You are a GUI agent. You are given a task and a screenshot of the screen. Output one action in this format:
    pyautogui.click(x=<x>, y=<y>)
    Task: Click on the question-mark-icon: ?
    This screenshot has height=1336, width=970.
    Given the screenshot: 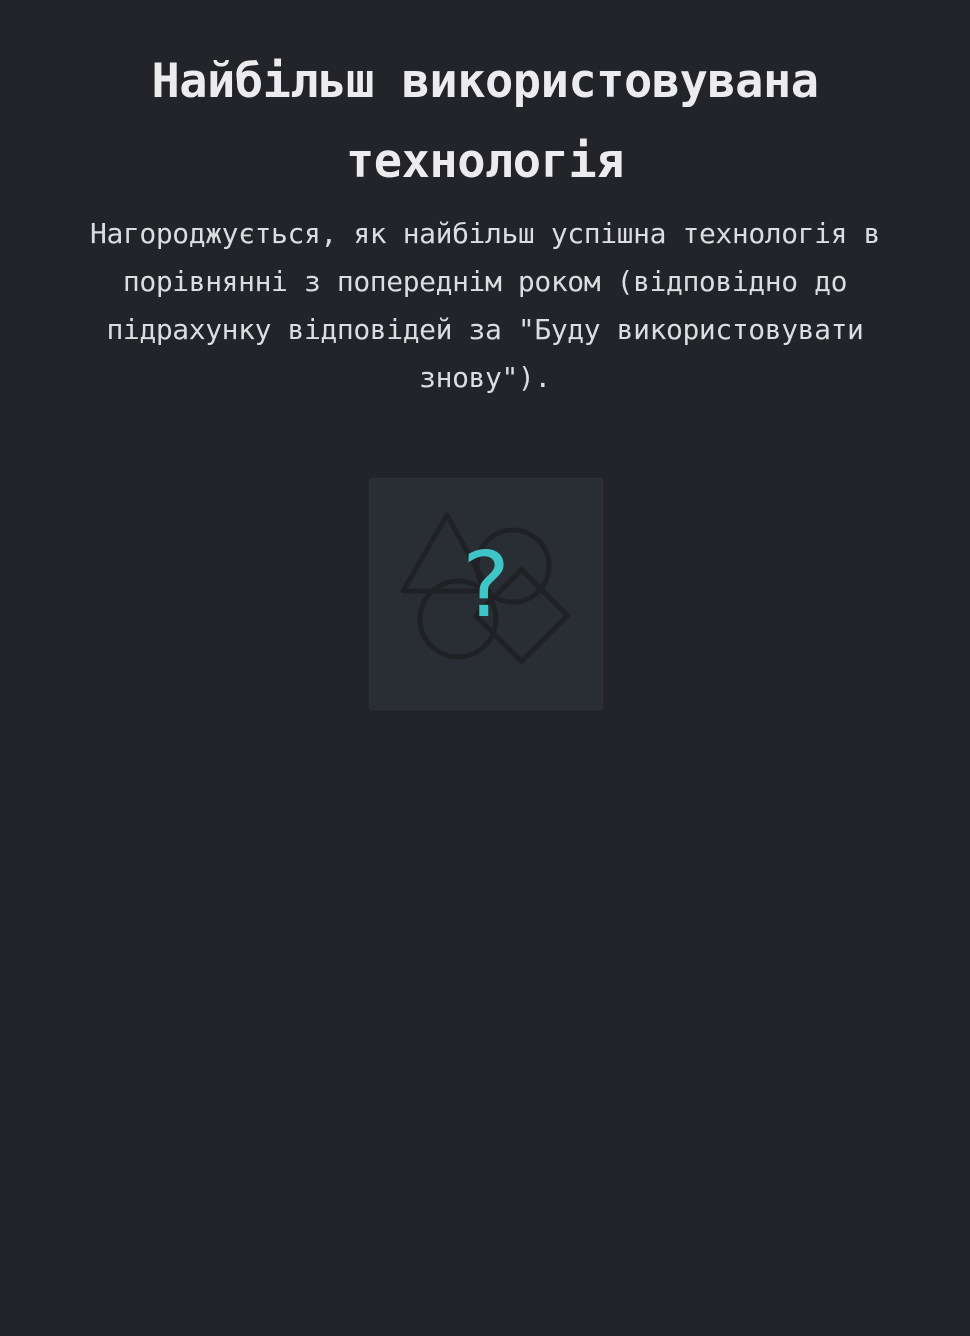 What is the action you would take?
    pyautogui.click(x=486, y=585)
    